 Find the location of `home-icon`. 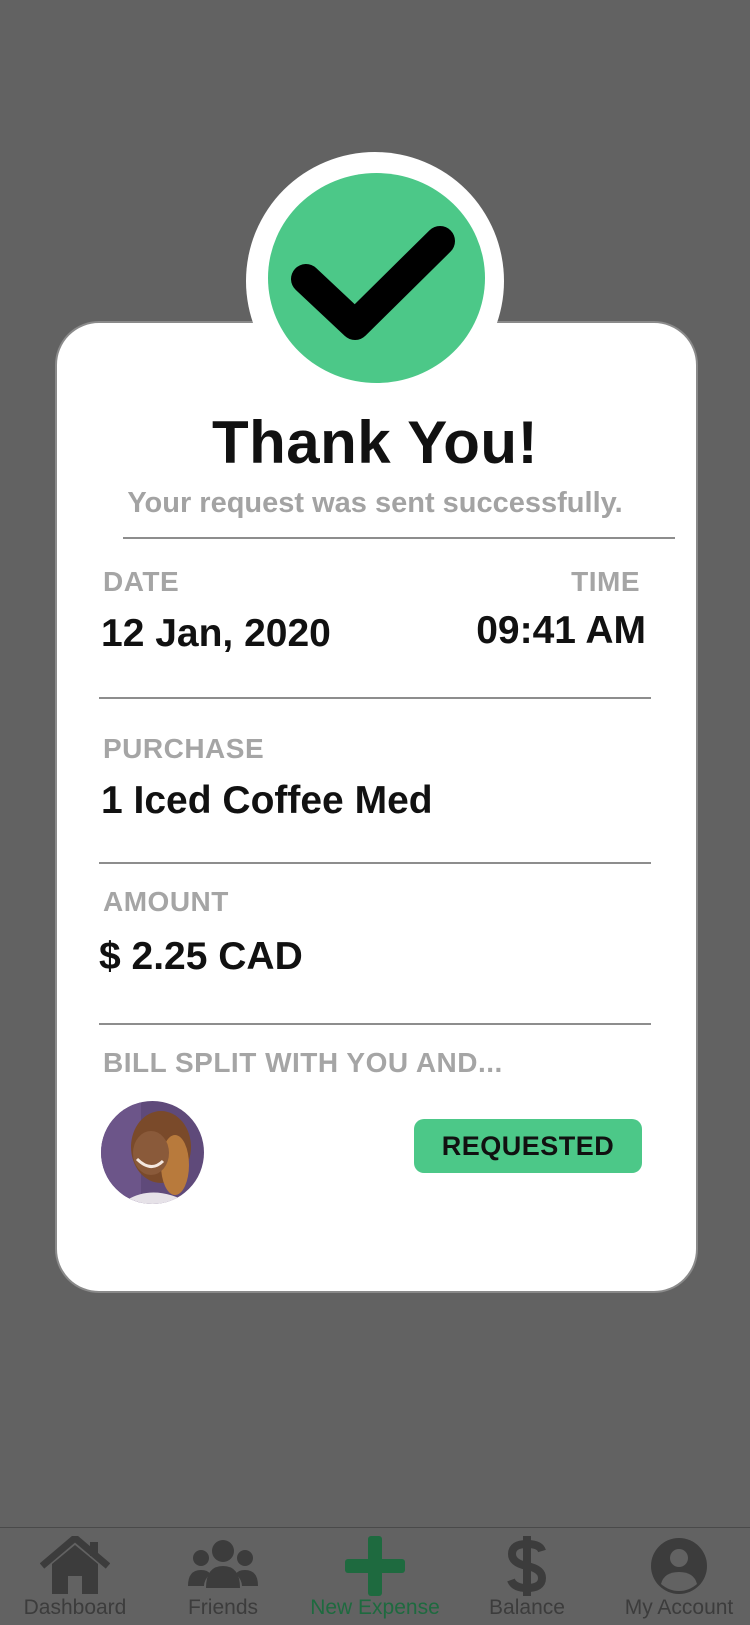

home-icon is located at coordinates (75, 1565).